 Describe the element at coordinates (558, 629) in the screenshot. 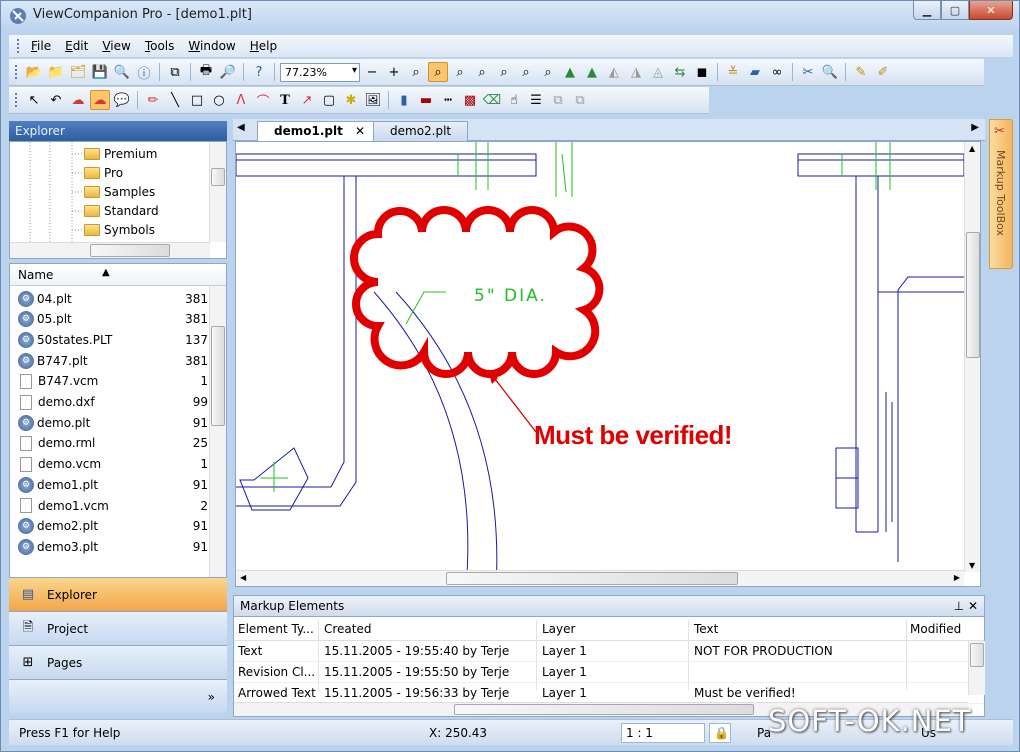

I see `col-layer: Layer` at that location.